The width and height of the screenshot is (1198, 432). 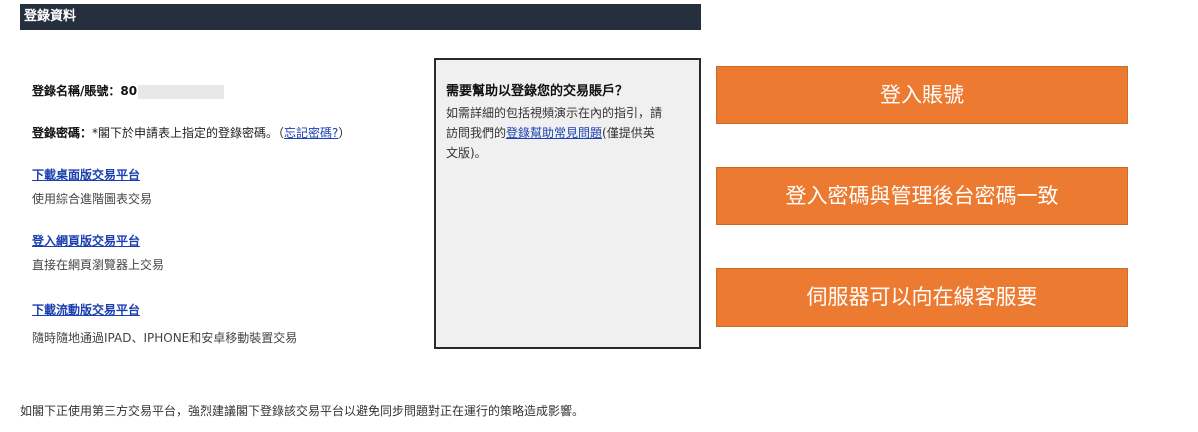 What do you see at coordinates (98, 265) in the screenshot?
I see `platform-web-desc: 直接在網頁瀏覽器上交易` at bounding box center [98, 265].